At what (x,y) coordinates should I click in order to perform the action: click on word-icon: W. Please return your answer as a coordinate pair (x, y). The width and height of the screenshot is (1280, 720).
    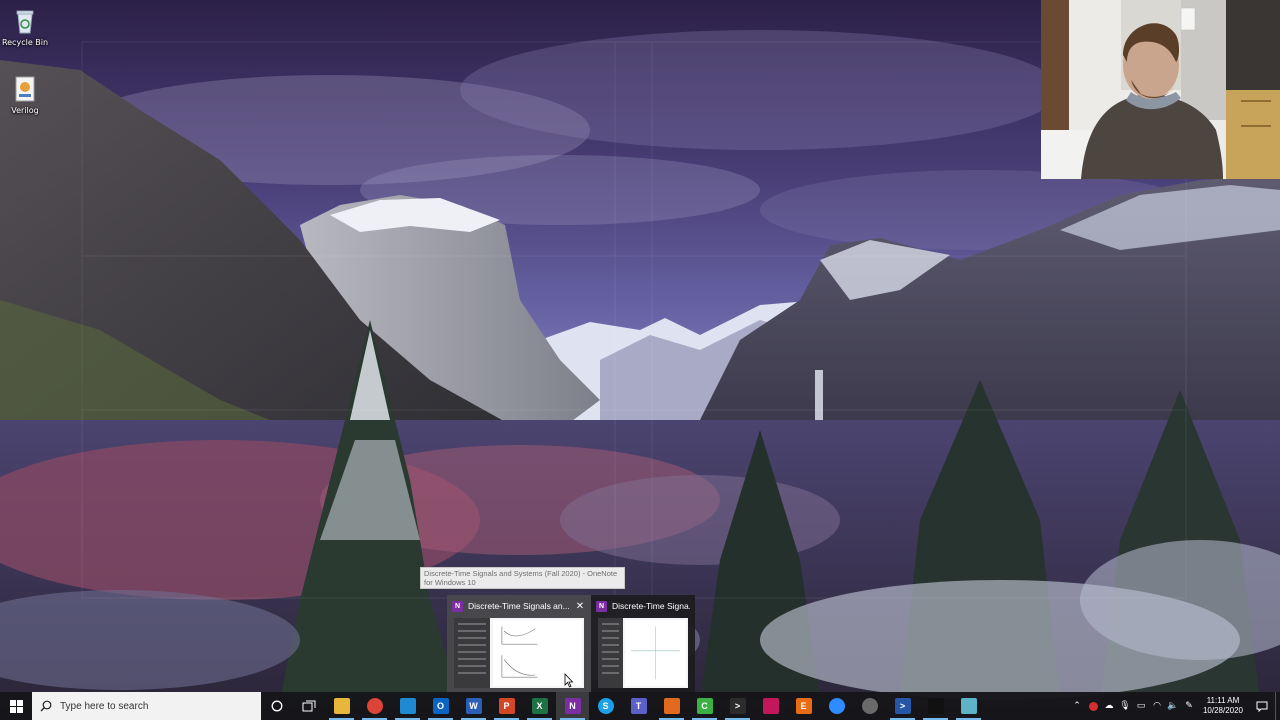
    Looking at the image, I should click on (473, 706).